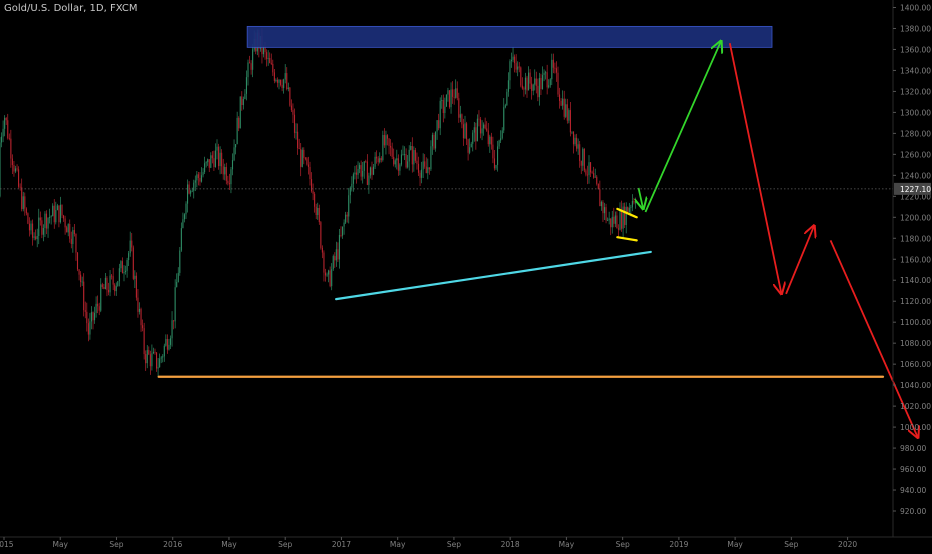 This screenshot has width=932, height=554. What do you see at coordinates (915, 280) in the screenshot?
I see `y-tick-label: 1140.00` at bounding box center [915, 280].